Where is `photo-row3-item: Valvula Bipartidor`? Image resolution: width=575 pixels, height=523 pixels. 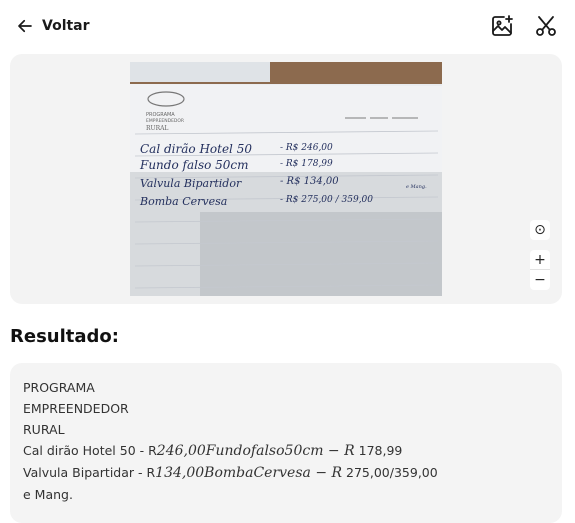 photo-row3-item: Valvula Bipartidor is located at coordinates (191, 183).